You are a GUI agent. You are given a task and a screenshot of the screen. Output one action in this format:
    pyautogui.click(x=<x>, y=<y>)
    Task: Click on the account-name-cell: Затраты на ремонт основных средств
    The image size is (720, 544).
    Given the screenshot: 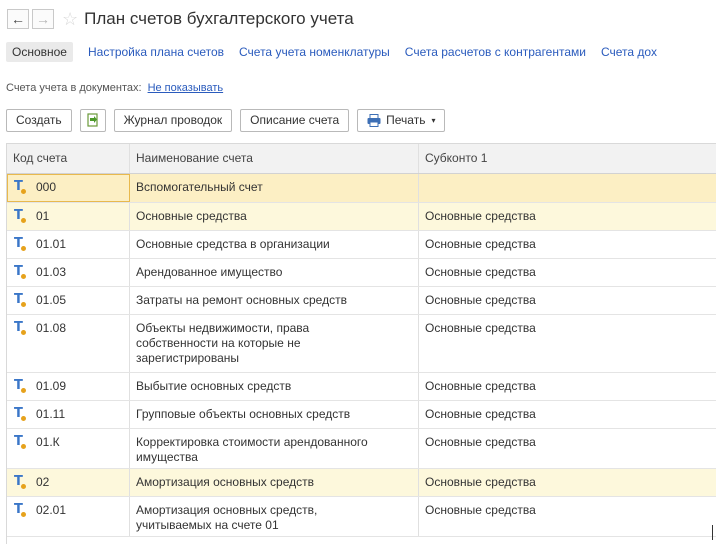 What is the action you would take?
    pyautogui.click(x=274, y=300)
    